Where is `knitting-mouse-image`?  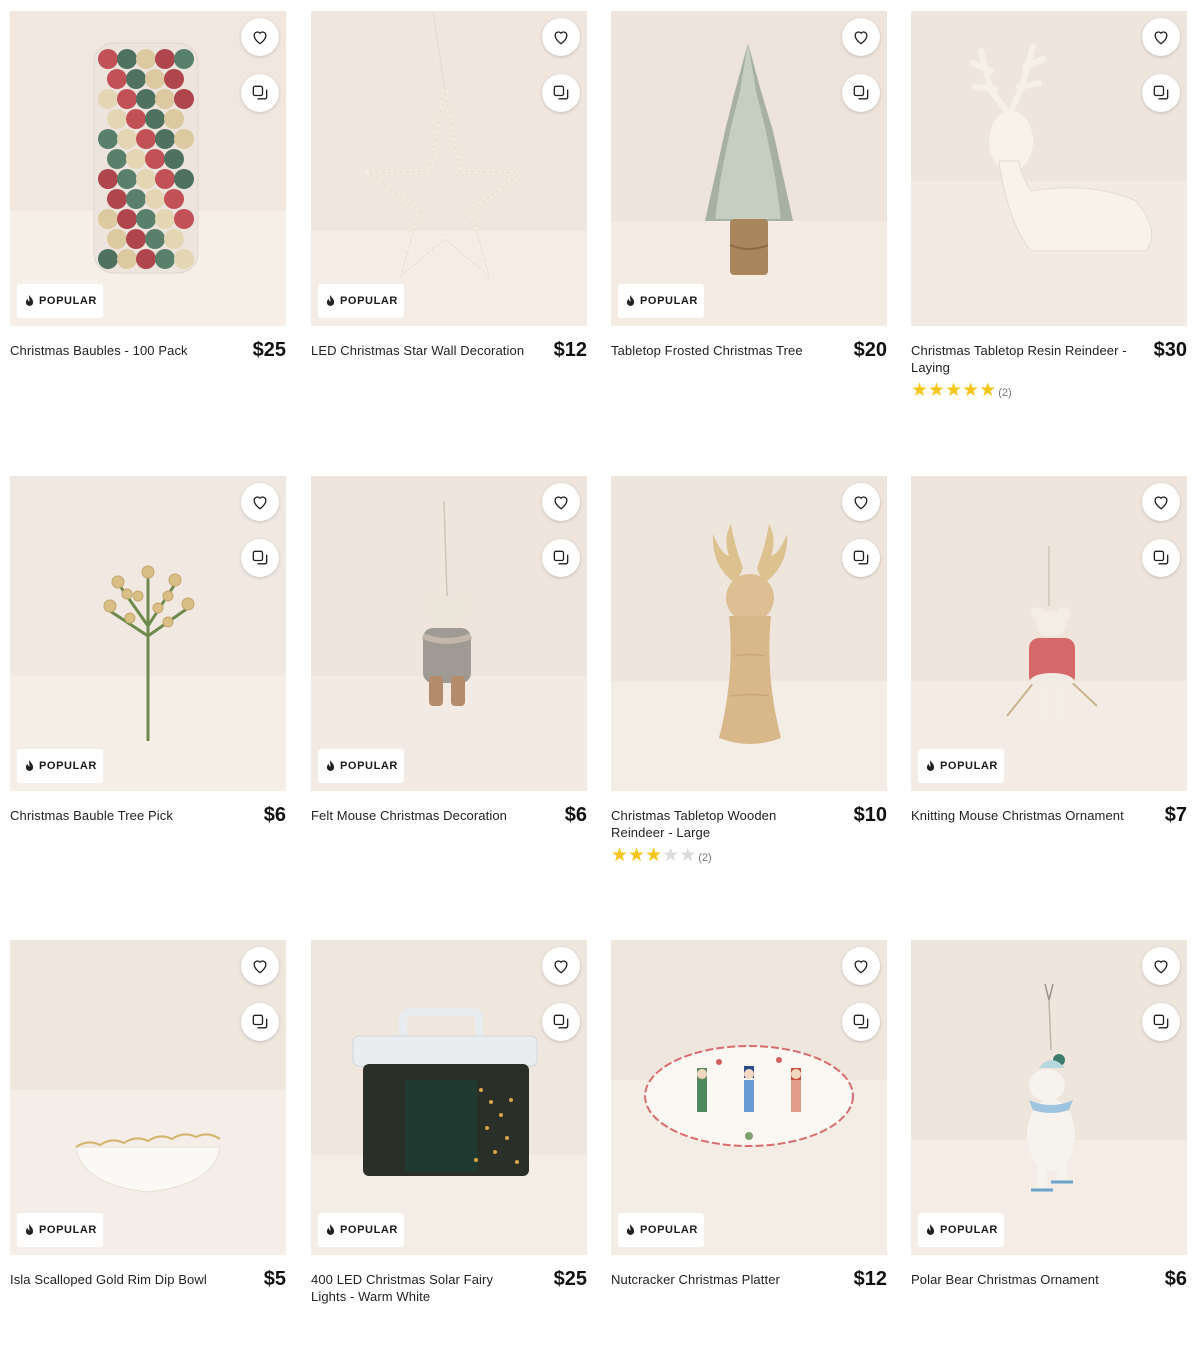
knitting-mouse-image is located at coordinates (1049, 633).